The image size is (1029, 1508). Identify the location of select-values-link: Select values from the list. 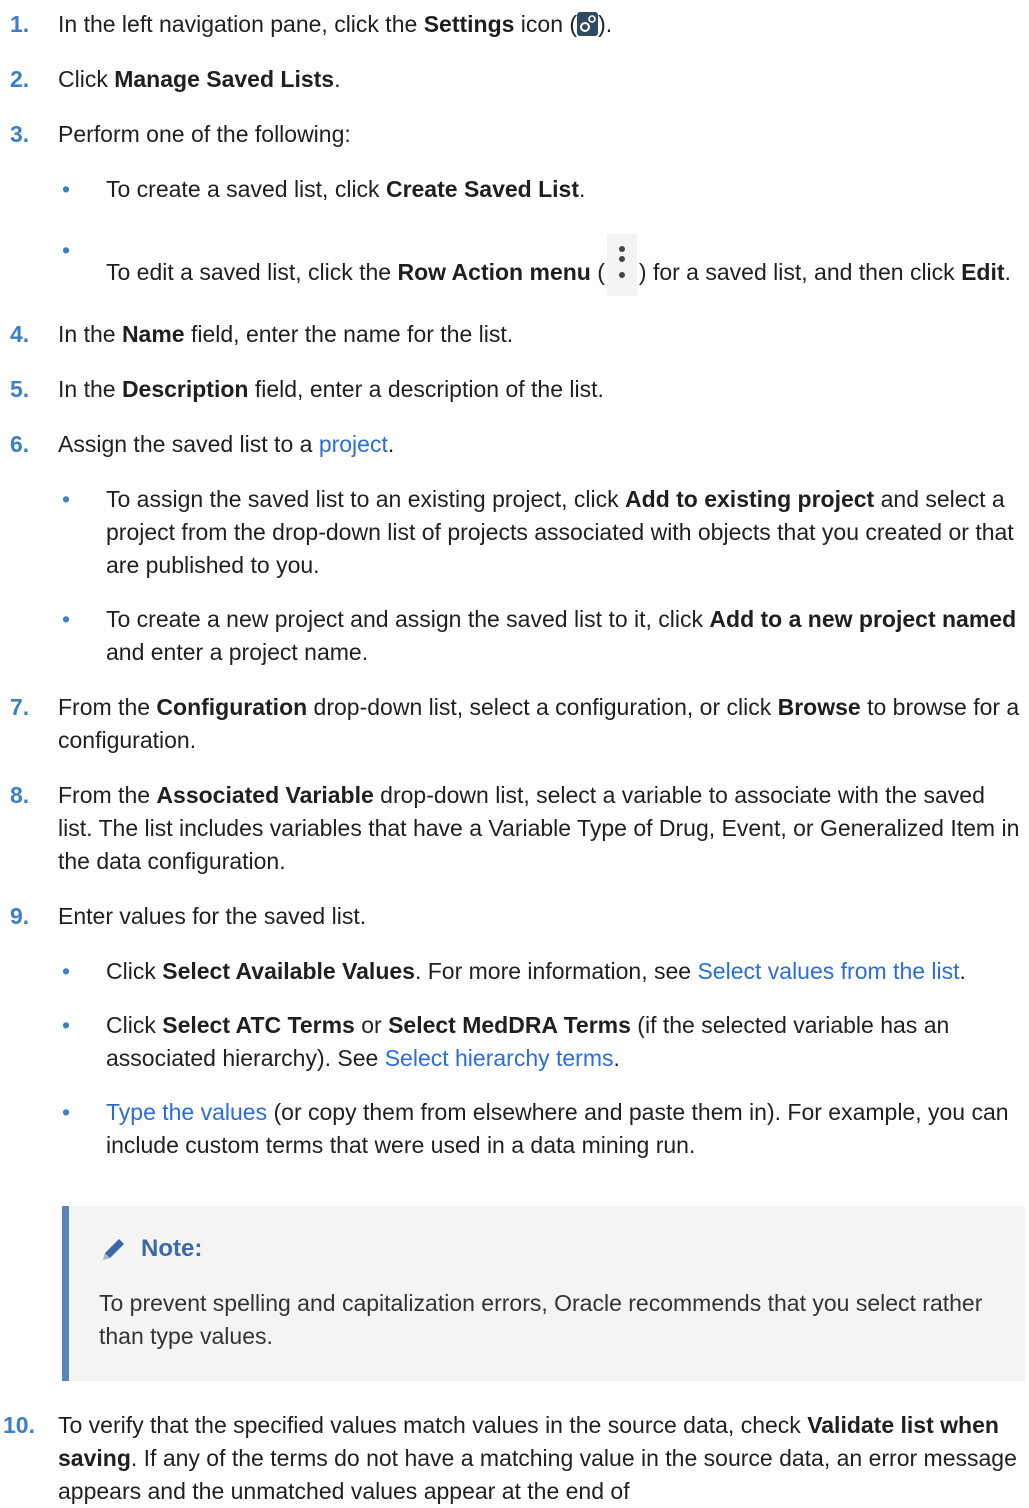
(828, 971).